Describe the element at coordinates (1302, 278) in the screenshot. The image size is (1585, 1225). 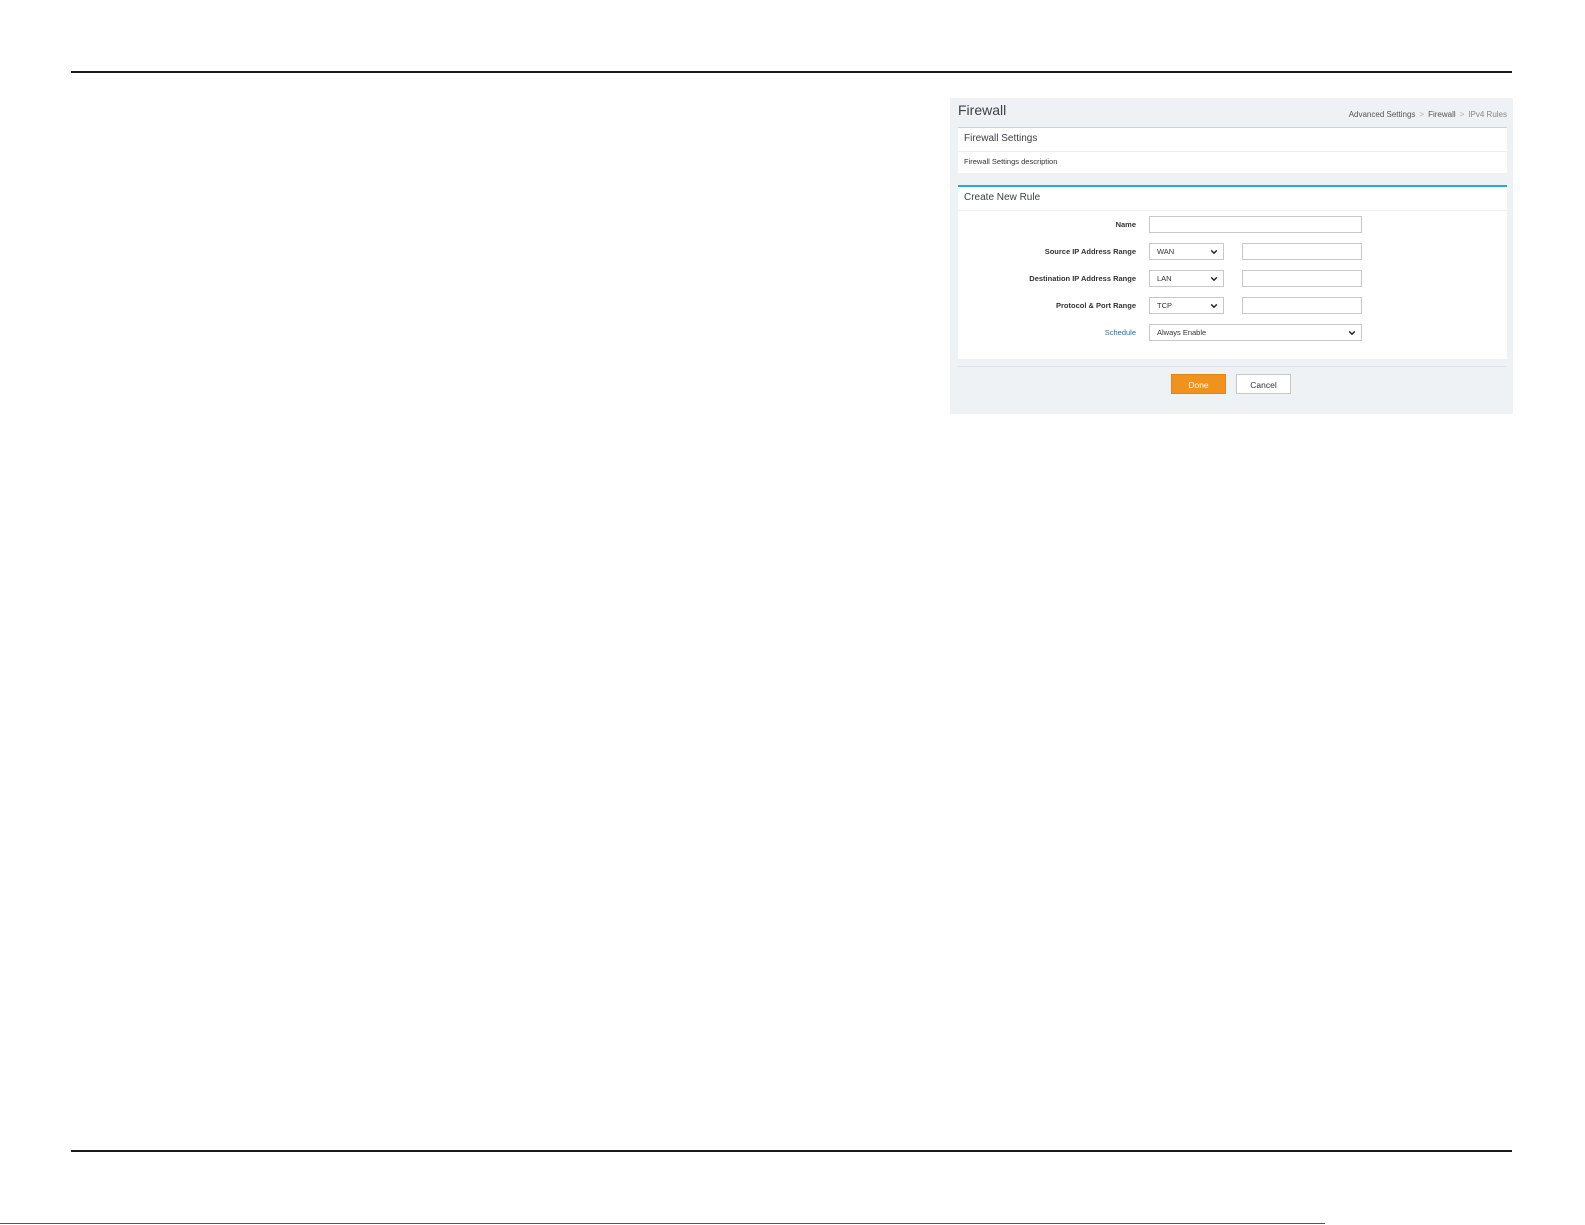
I see `destination-ip-range-input` at that location.